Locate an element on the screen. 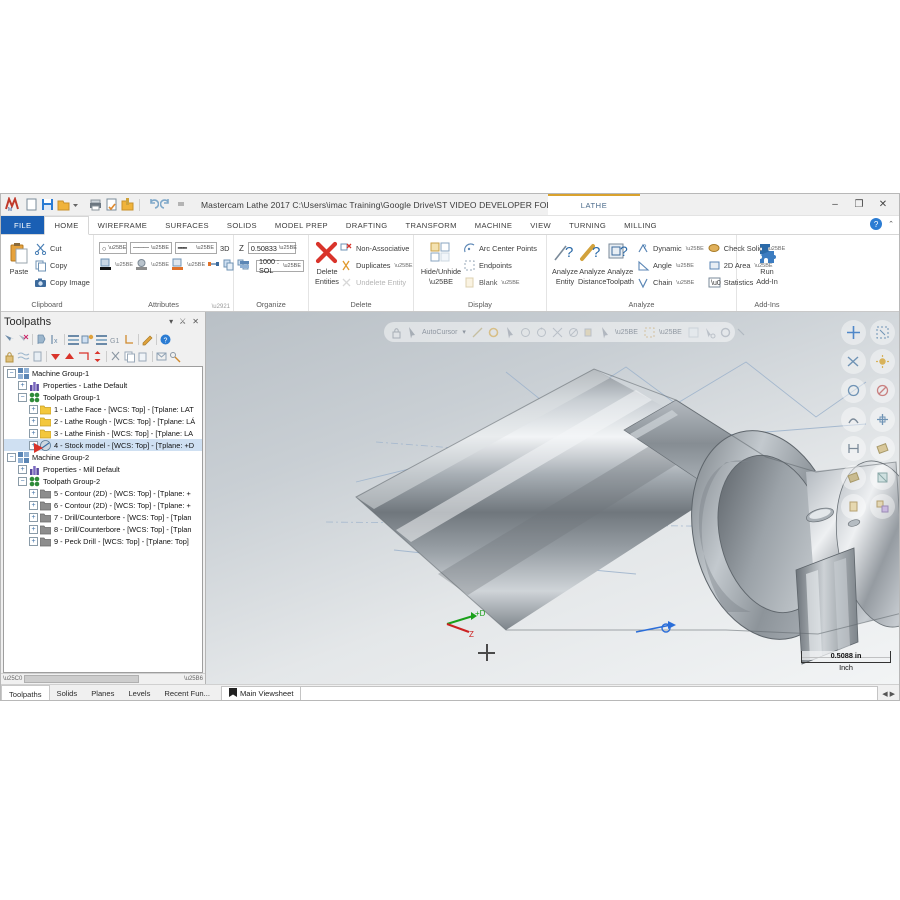 The width and height of the screenshot is (900, 900). viewsheet-tab-main: Main Viewsheet is located at coordinates (261, 693).